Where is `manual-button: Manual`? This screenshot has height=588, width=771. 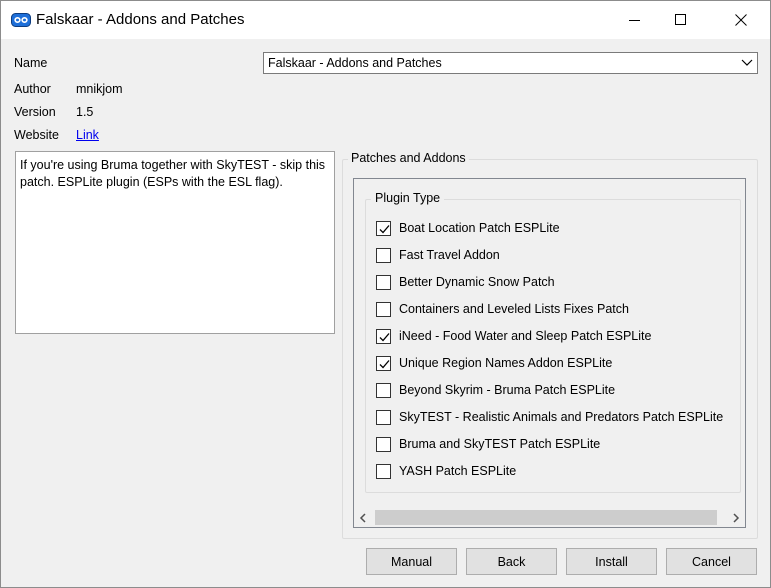 manual-button: Manual is located at coordinates (411, 561).